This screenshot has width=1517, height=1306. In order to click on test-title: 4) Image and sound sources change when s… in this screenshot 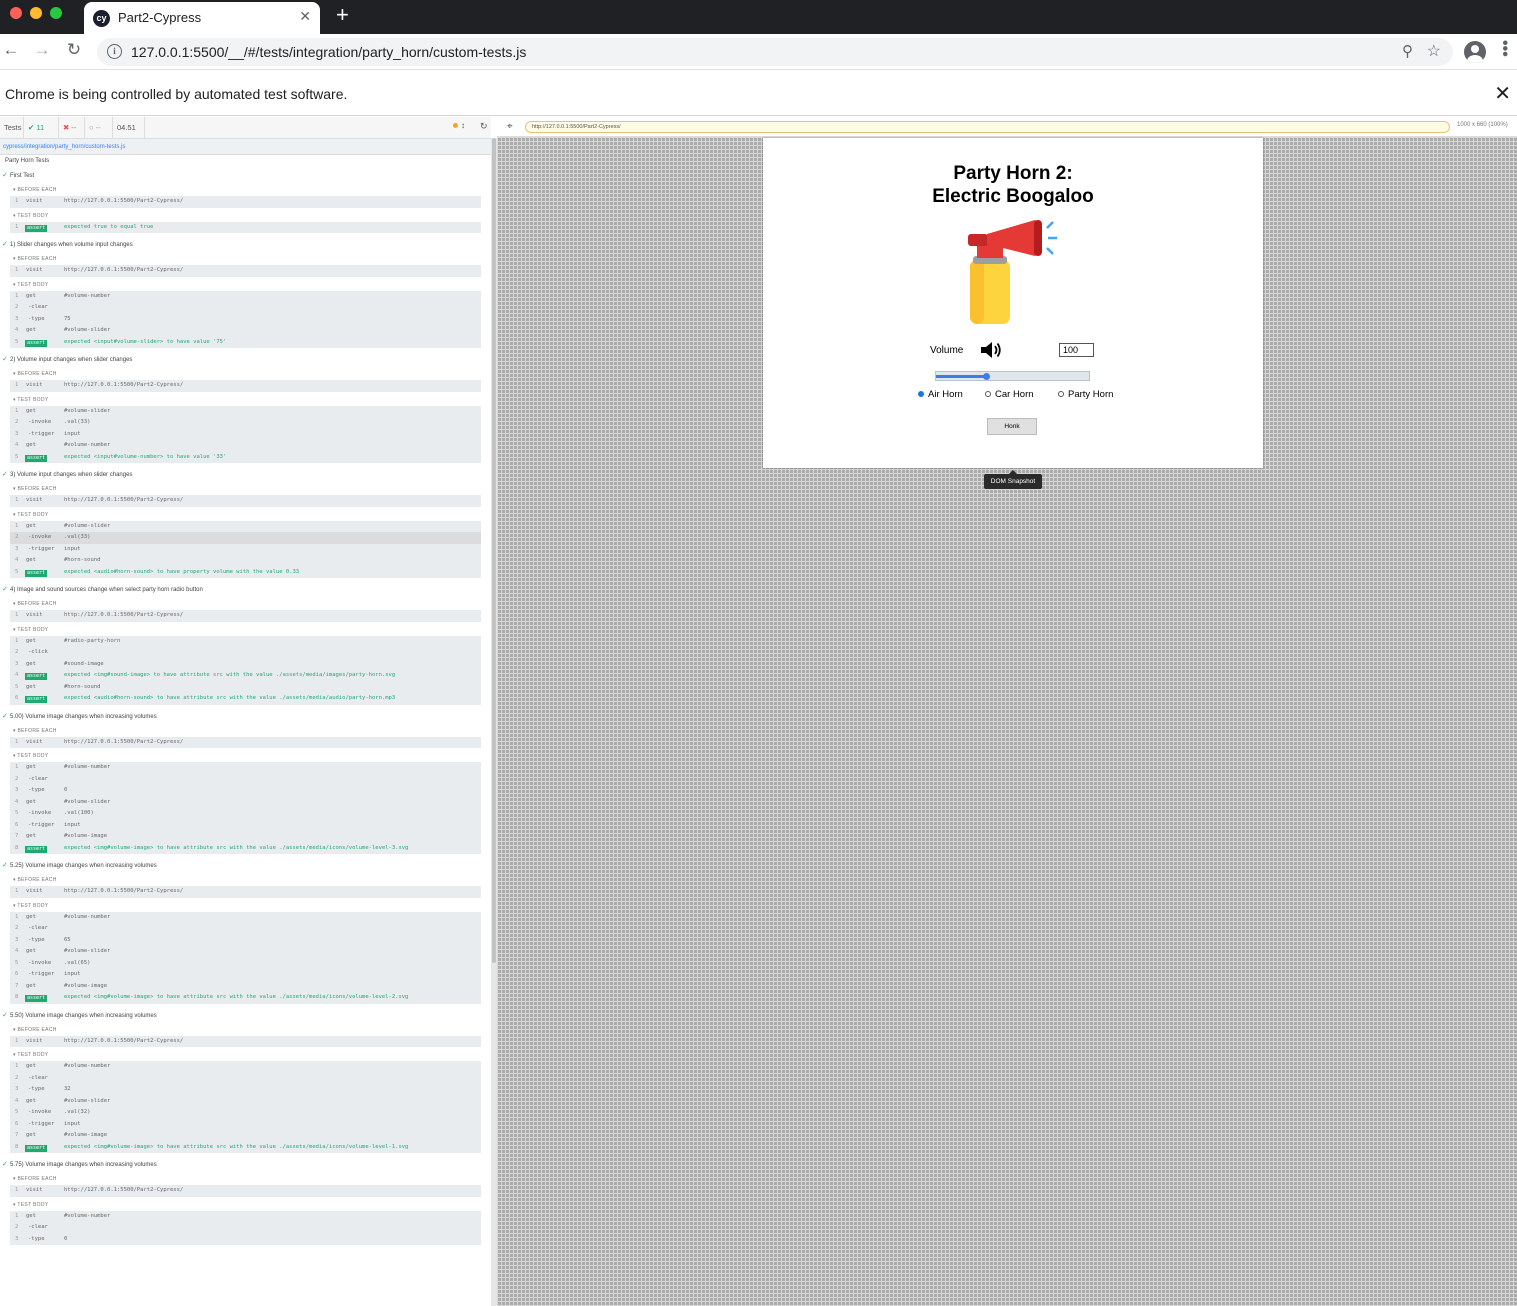, I will do `click(244, 590)`.